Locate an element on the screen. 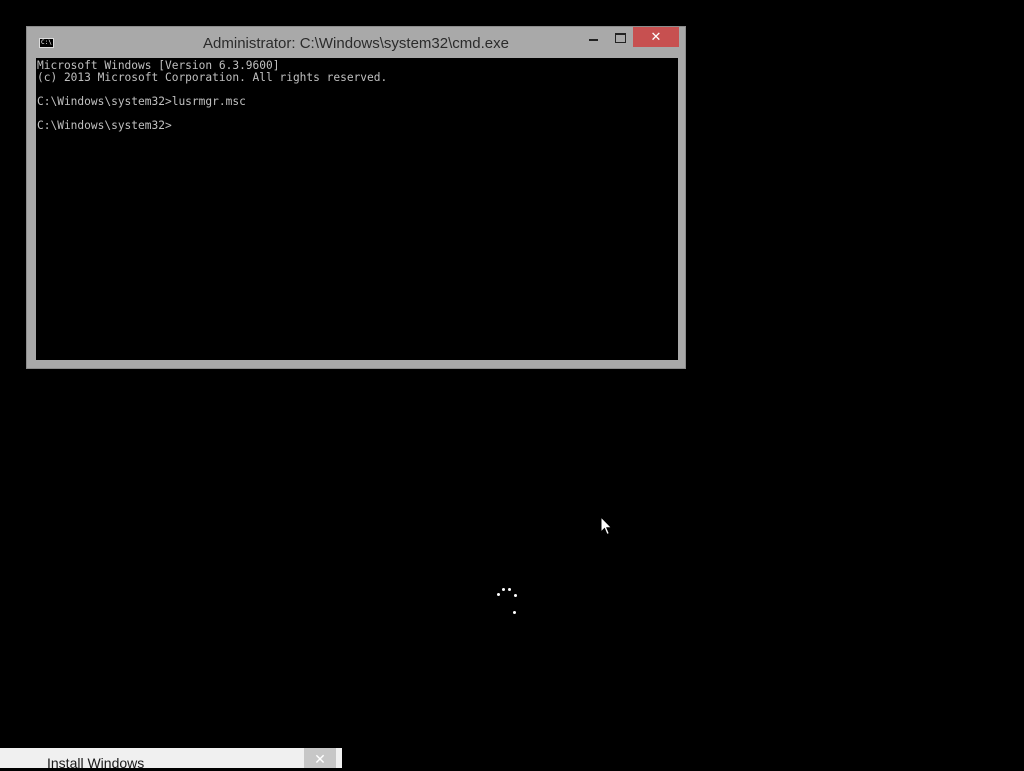 Image resolution: width=1024 pixels, height=771 pixels. close-button: ✕ is located at coordinates (656, 37).